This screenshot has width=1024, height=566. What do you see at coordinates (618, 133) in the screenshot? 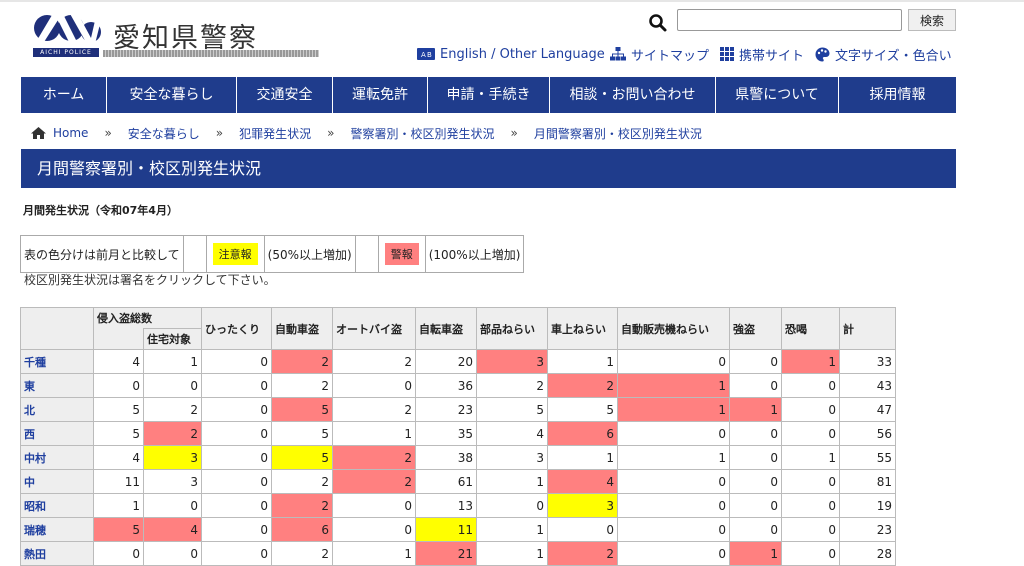
I see `breadcrumb-current: 月間警察署別・校区別発生状況` at bounding box center [618, 133].